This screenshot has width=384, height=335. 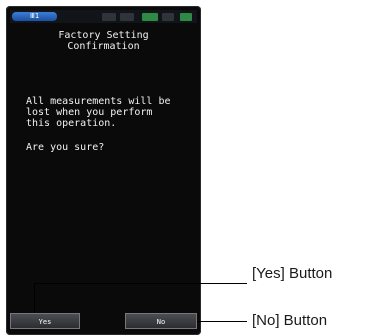 What do you see at coordinates (71, 123) in the screenshot?
I see `dialog-message-line3: this operation.` at bounding box center [71, 123].